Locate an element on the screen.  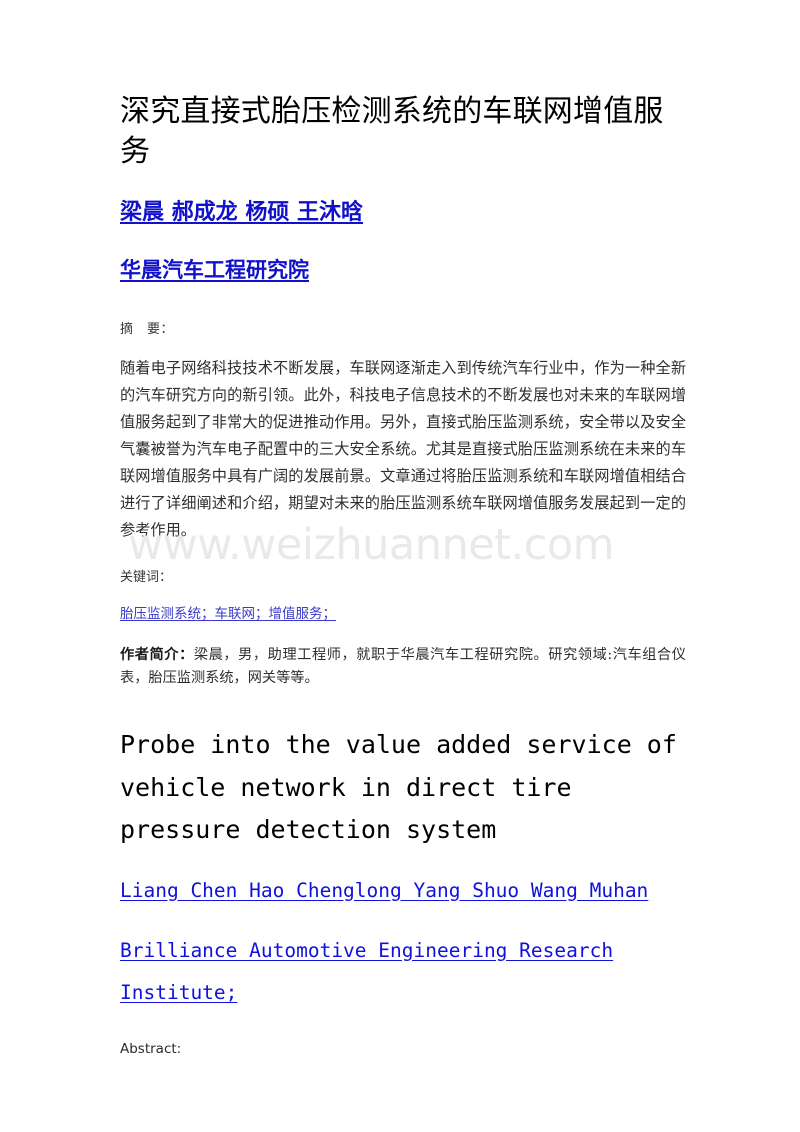
author-bio-label: 作者简介： is located at coordinates (157, 655).